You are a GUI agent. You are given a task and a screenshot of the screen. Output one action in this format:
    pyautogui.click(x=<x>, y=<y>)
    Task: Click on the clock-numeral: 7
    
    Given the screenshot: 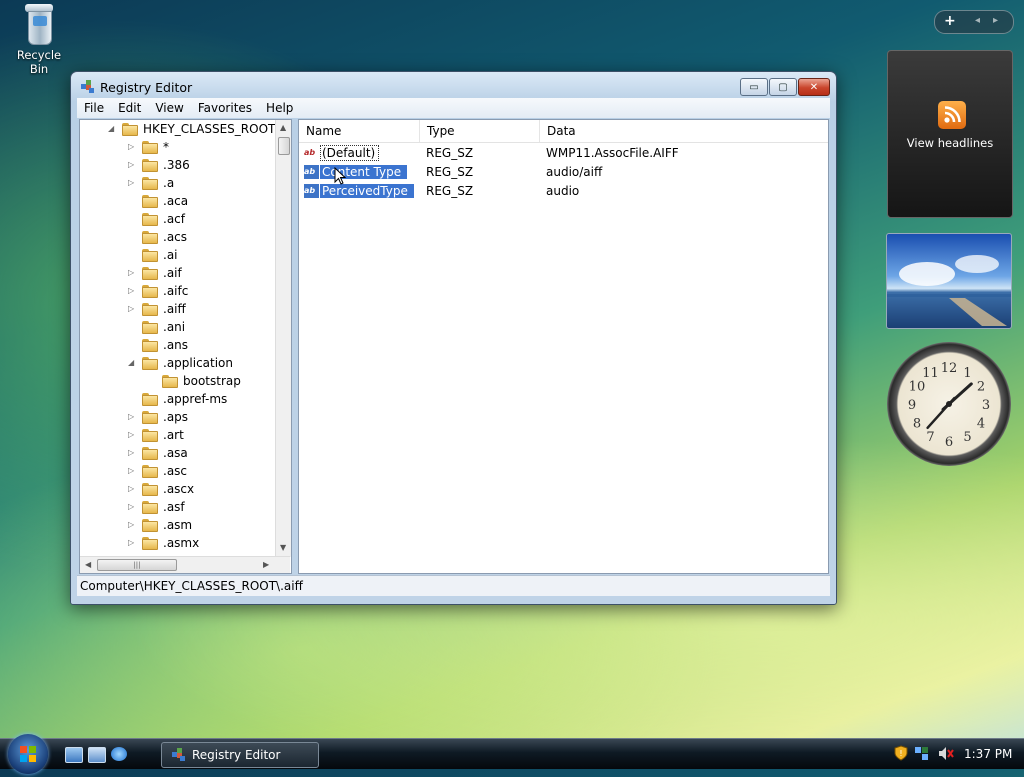 What is the action you would take?
    pyautogui.click(x=930, y=437)
    